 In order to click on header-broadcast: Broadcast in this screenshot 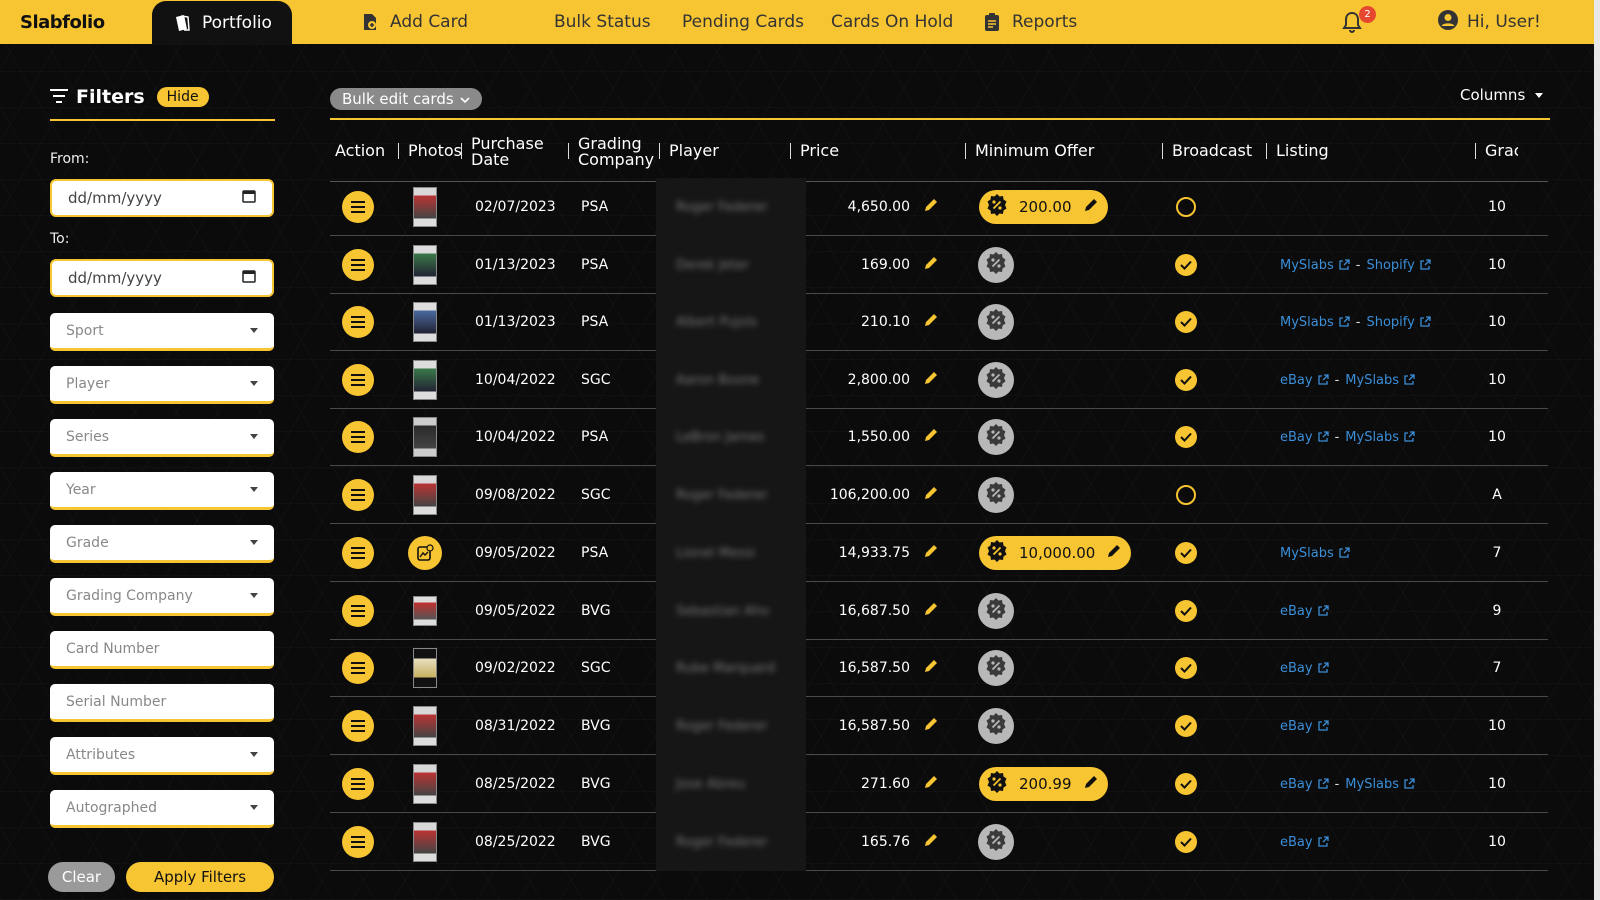, I will do `click(1212, 151)`.